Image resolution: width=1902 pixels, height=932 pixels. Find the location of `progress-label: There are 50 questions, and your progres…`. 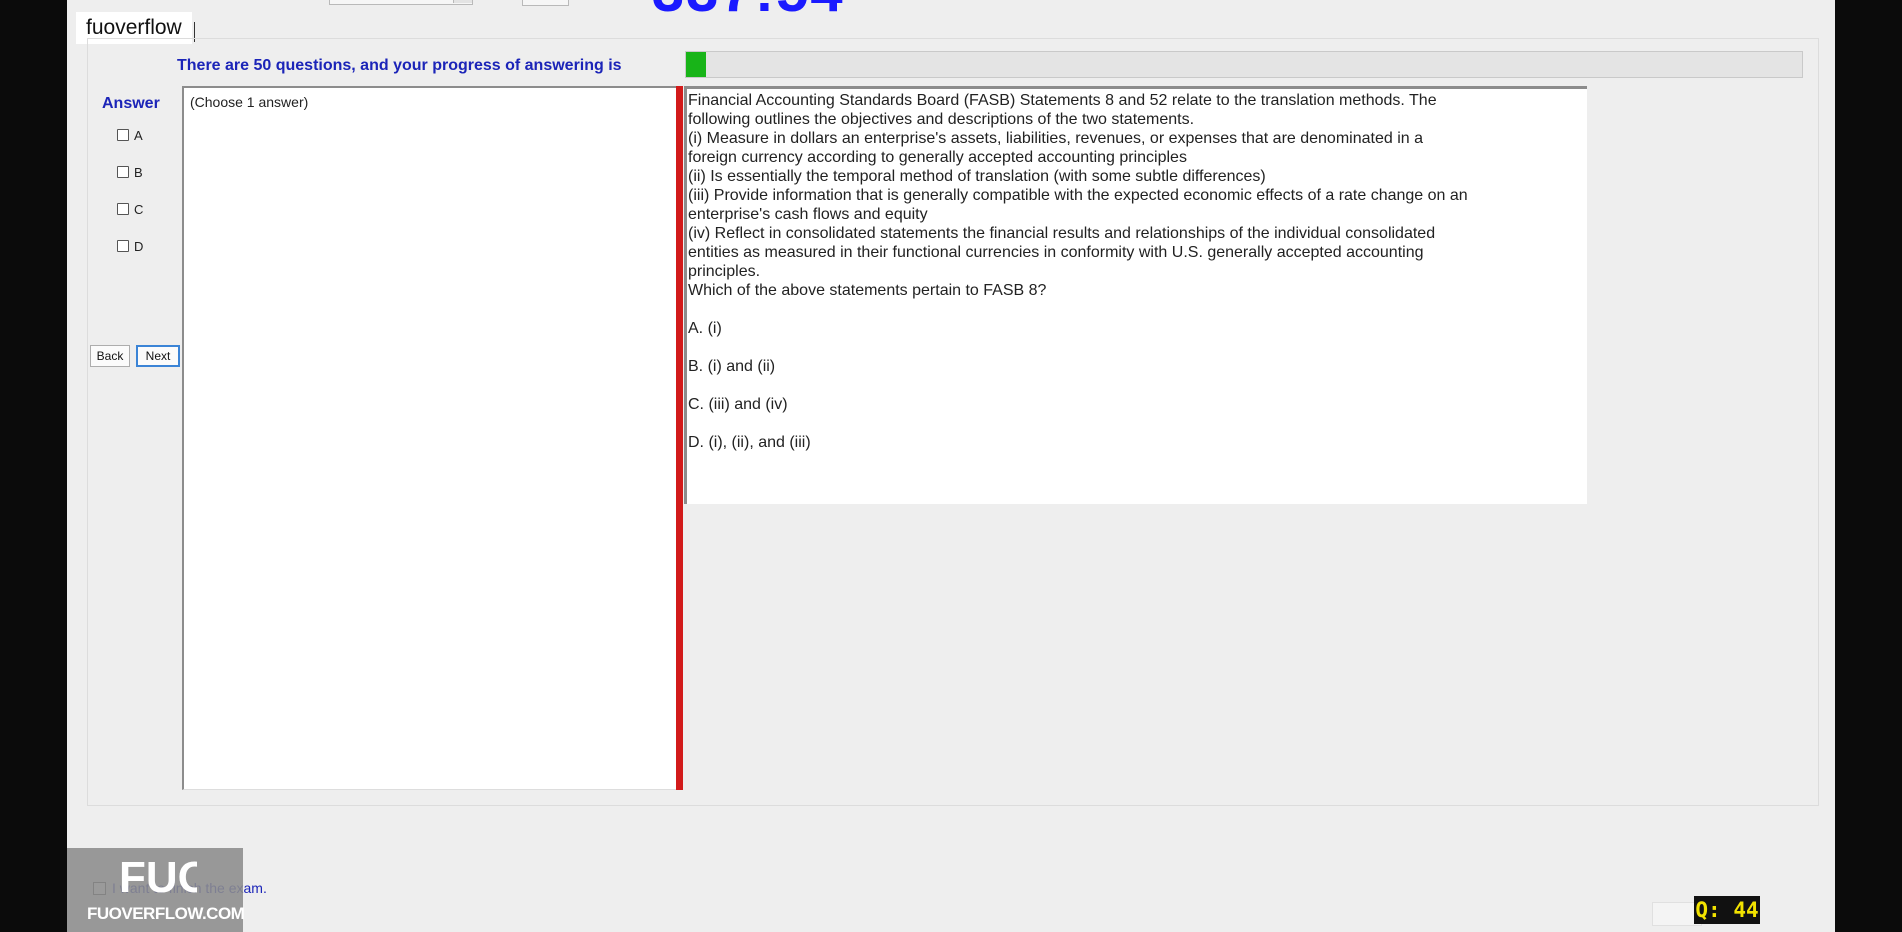

progress-label: There are 50 questions, and your progres… is located at coordinates (399, 65).